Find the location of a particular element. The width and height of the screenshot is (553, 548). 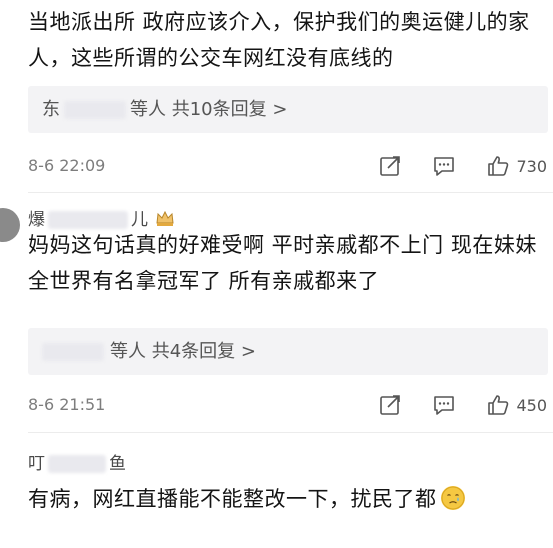

comment-actions: 730 is located at coordinates (462, 166).